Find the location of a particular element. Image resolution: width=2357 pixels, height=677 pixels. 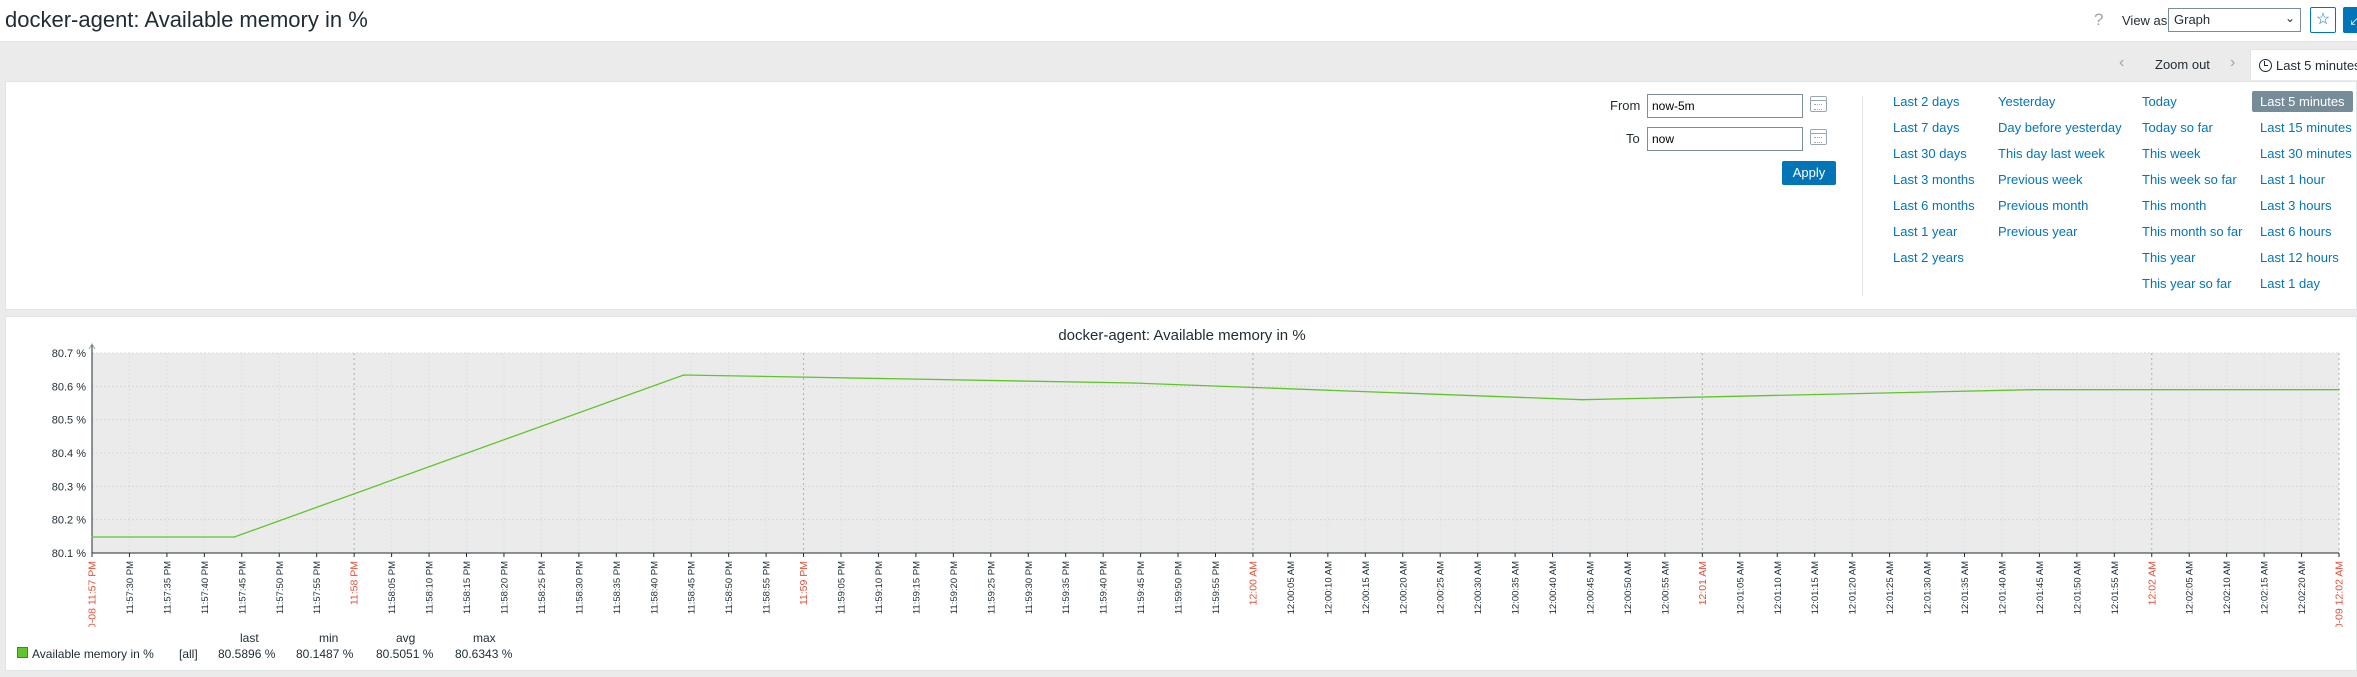

divider is located at coordinates (1862, 196).